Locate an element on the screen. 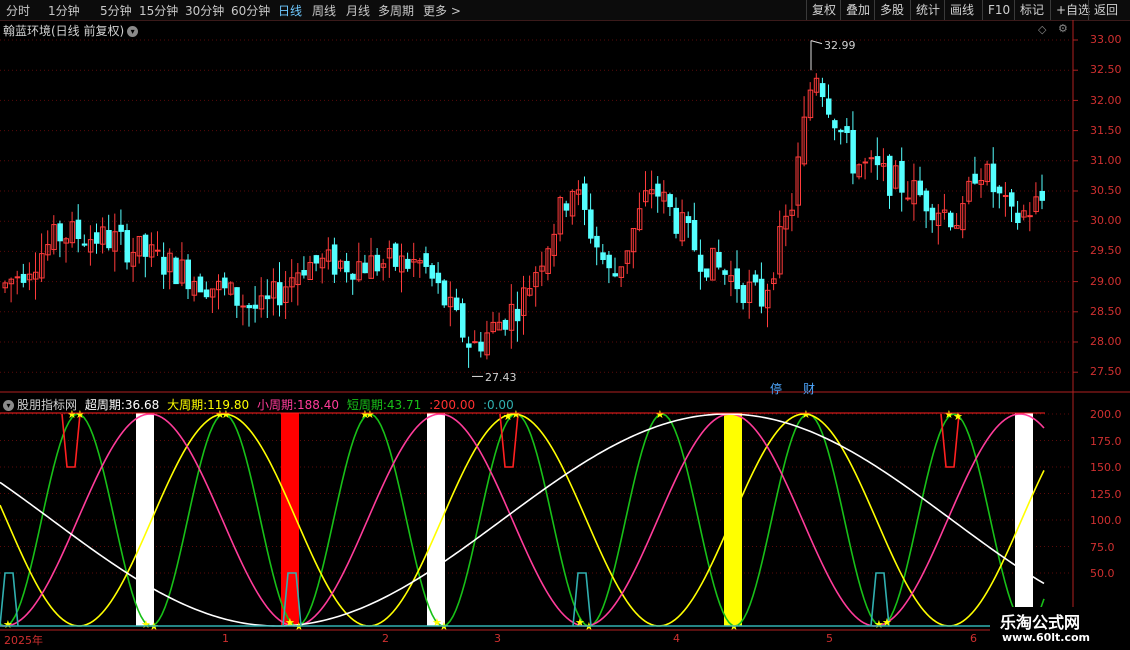  low-price-label: 27.43 is located at coordinates (501, 377).